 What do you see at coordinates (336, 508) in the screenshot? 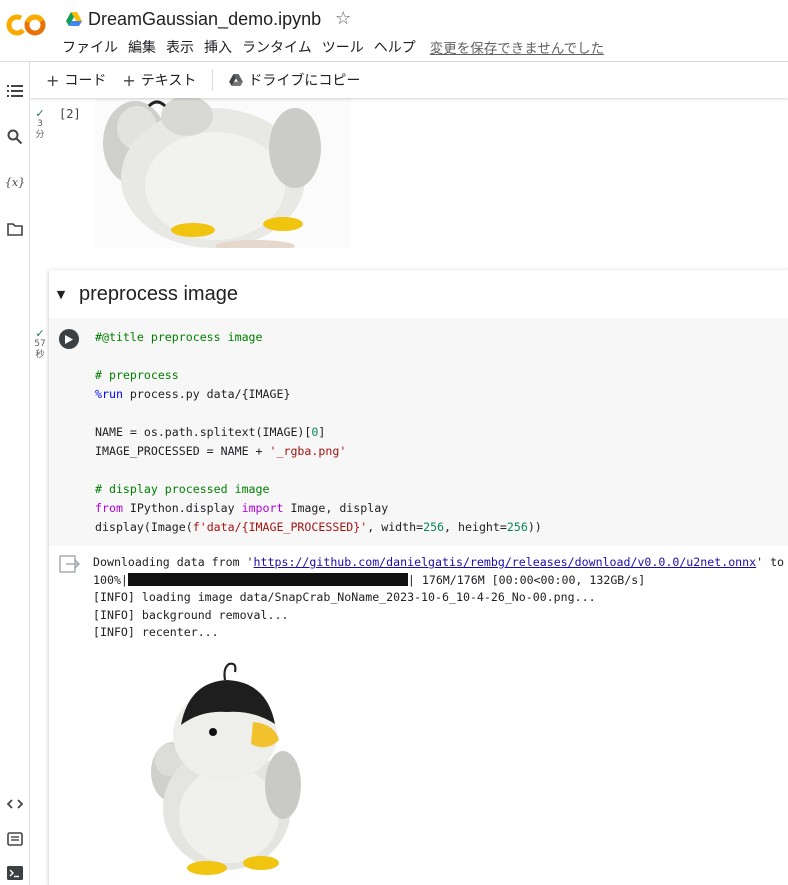
I see `code-text: Image, display` at bounding box center [336, 508].